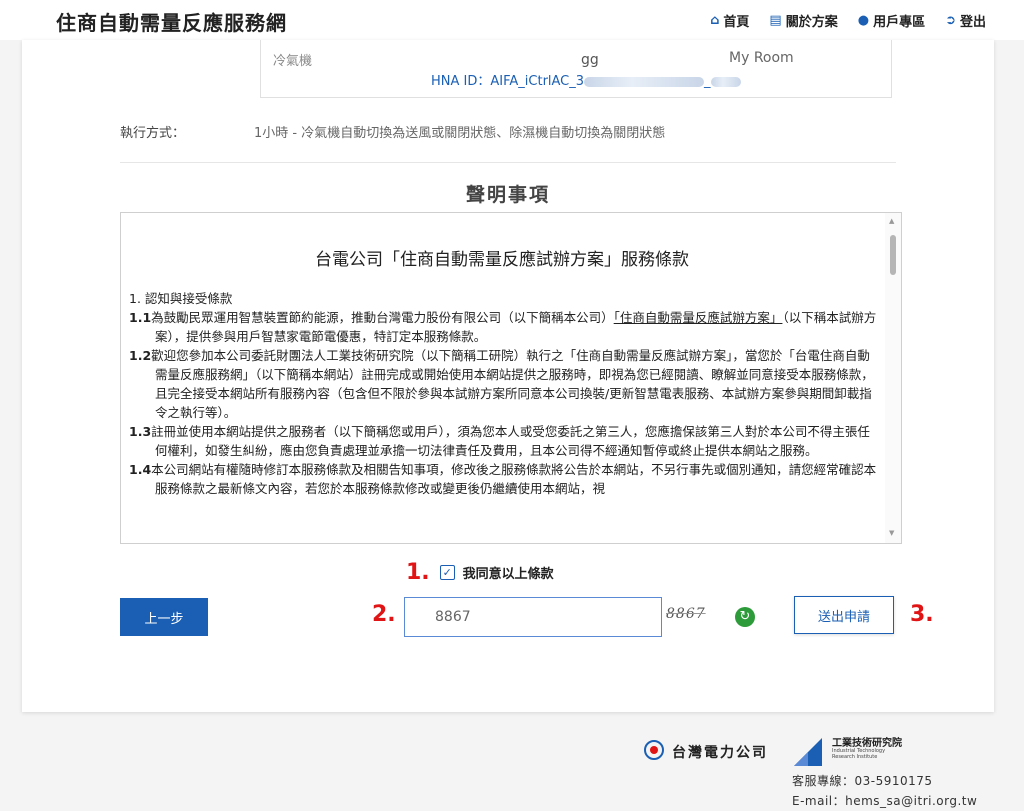 The image size is (1024, 811). Describe the element at coordinates (644, 81) in the screenshot. I see `hna-redaction` at that location.